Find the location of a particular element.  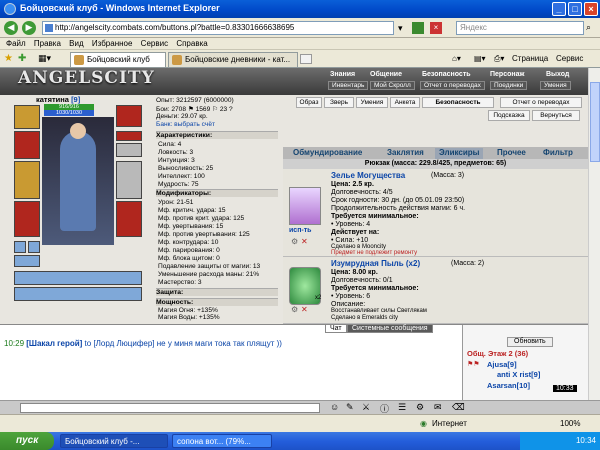

start-button: пуск is located at coordinates (27, 441).